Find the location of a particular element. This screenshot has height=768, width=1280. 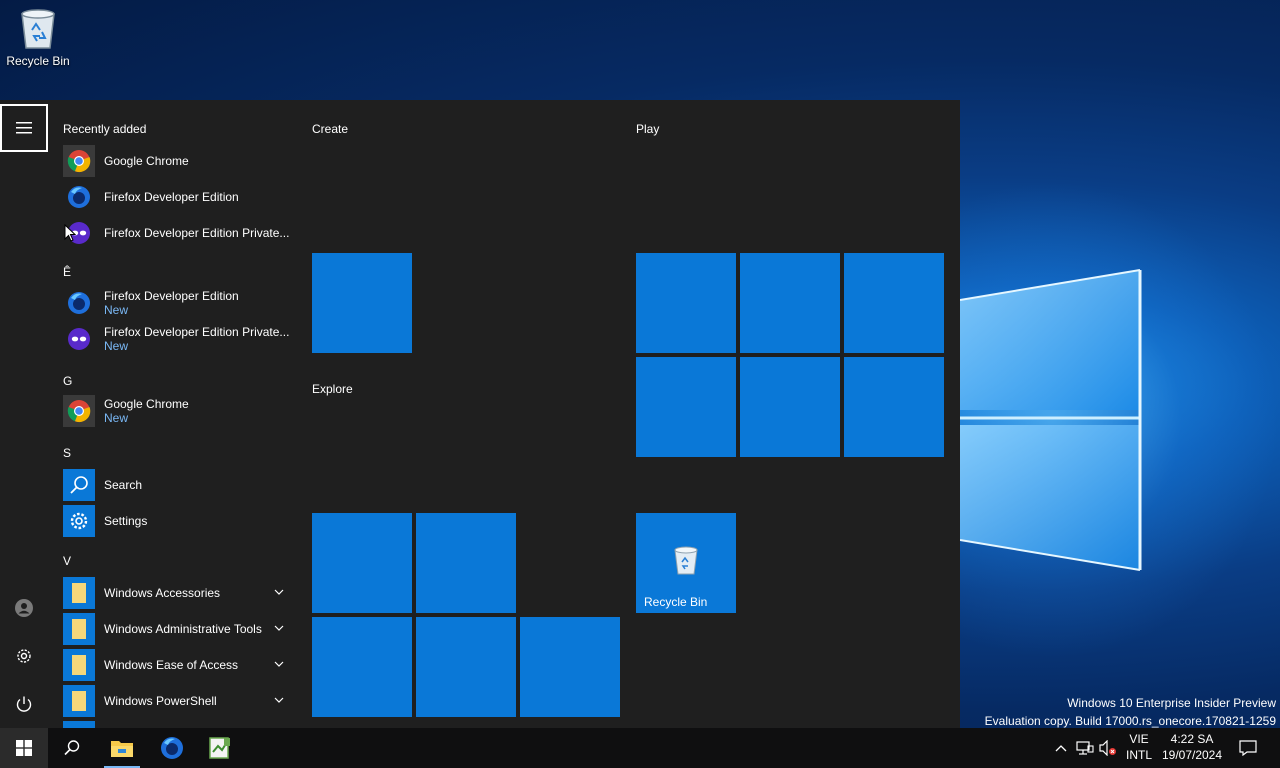

notification-icon is located at coordinates (1248, 748).